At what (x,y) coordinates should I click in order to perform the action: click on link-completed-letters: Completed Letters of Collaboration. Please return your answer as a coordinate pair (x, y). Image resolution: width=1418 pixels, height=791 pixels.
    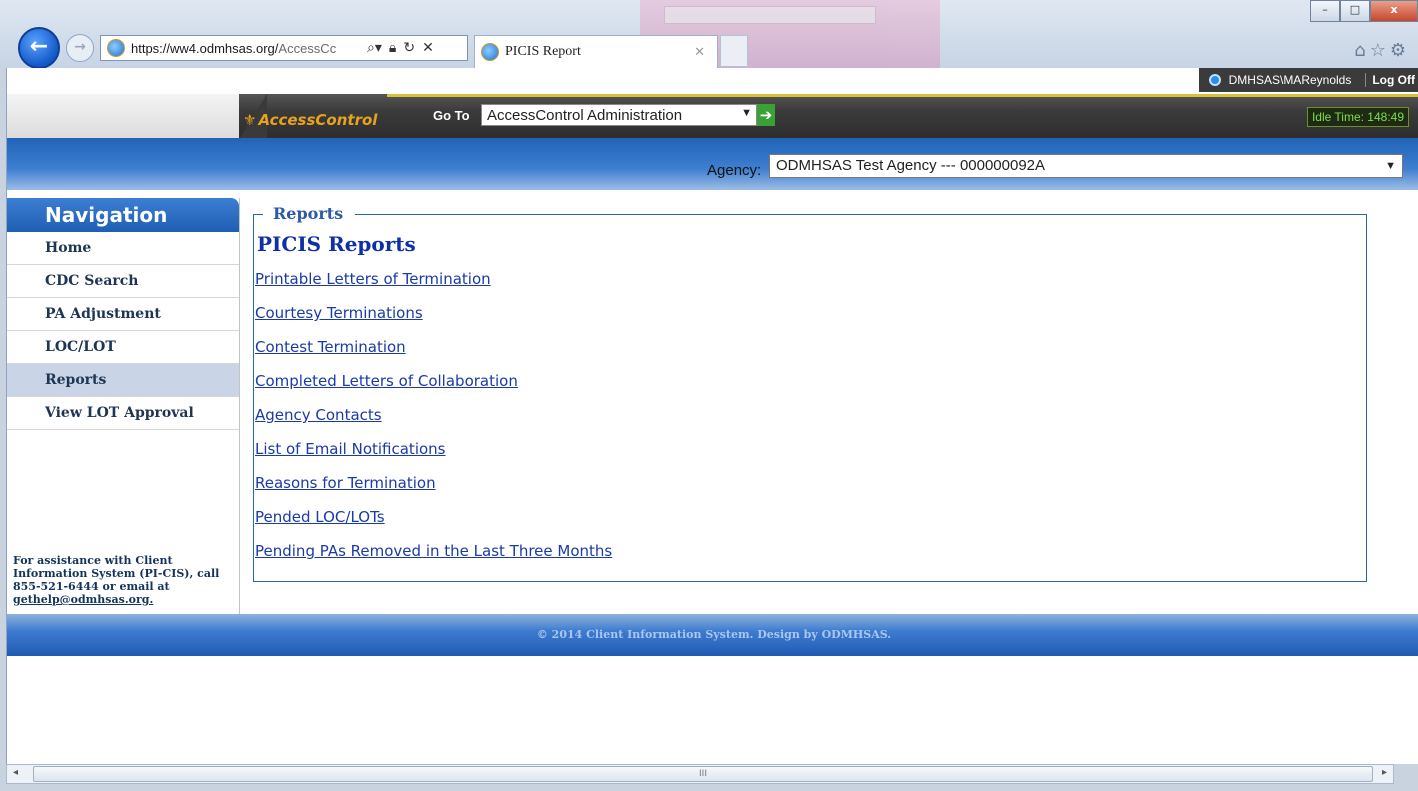
    Looking at the image, I should click on (433, 389).